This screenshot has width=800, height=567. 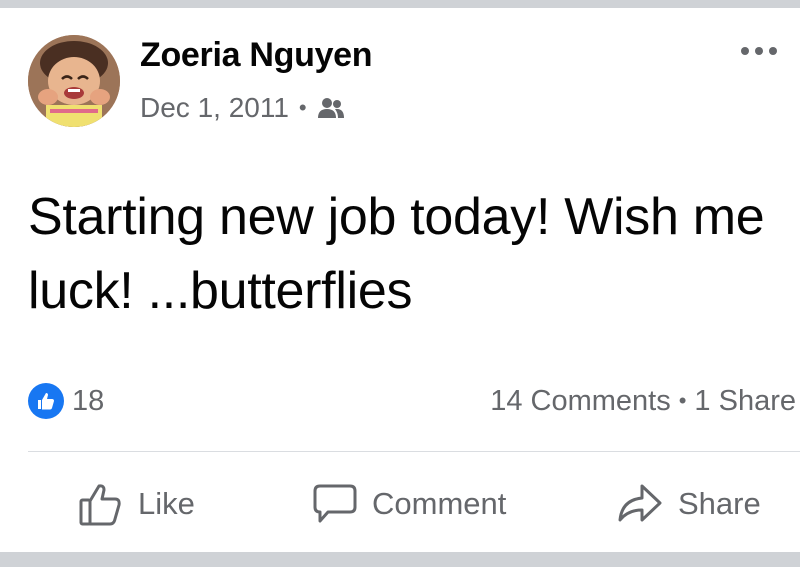 What do you see at coordinates (46, 401) in the screenshot?
I see `like-icon` at bounding box center [46, 401].